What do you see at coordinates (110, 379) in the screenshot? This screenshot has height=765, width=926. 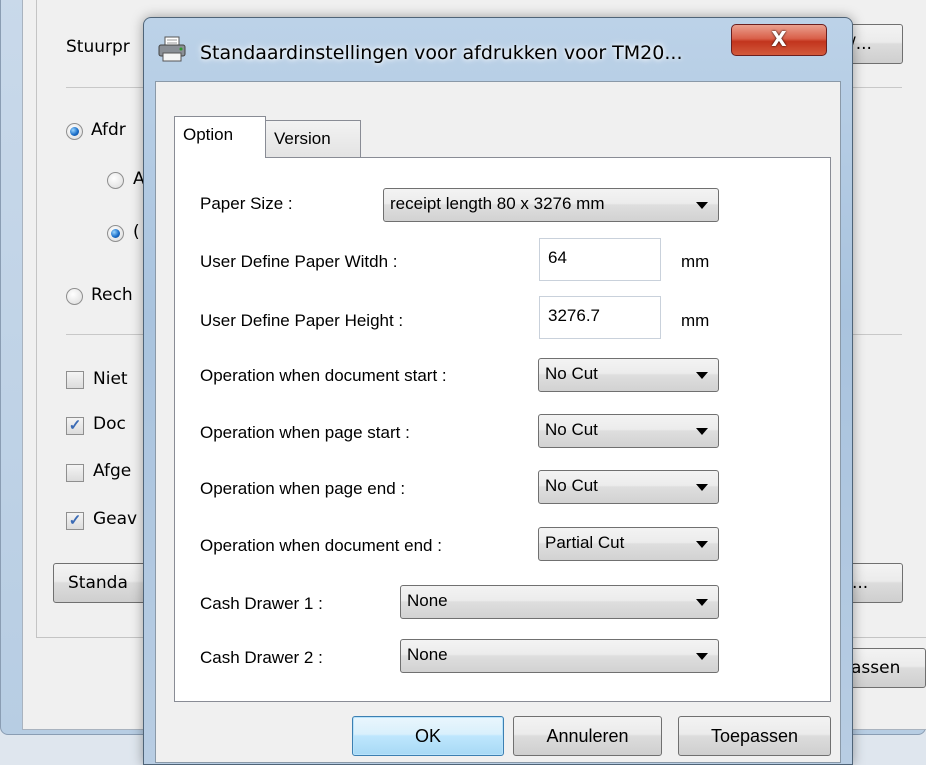 I see `checkbox-niet-label: Niet` at bounding box center [110, 379].